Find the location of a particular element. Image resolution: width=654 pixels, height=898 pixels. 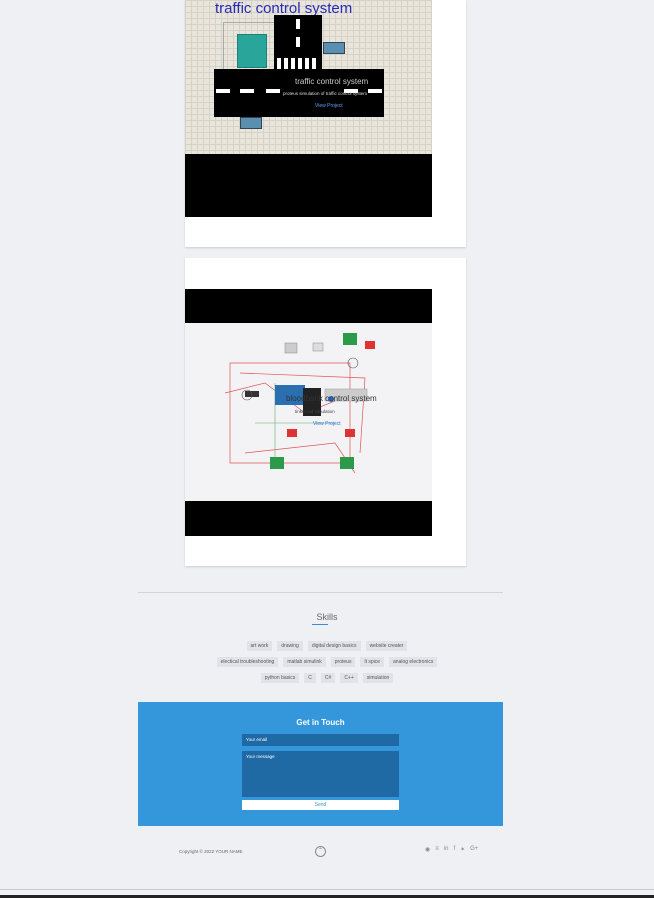

skill-tag: lt spice is located at coordinates (372, 662).